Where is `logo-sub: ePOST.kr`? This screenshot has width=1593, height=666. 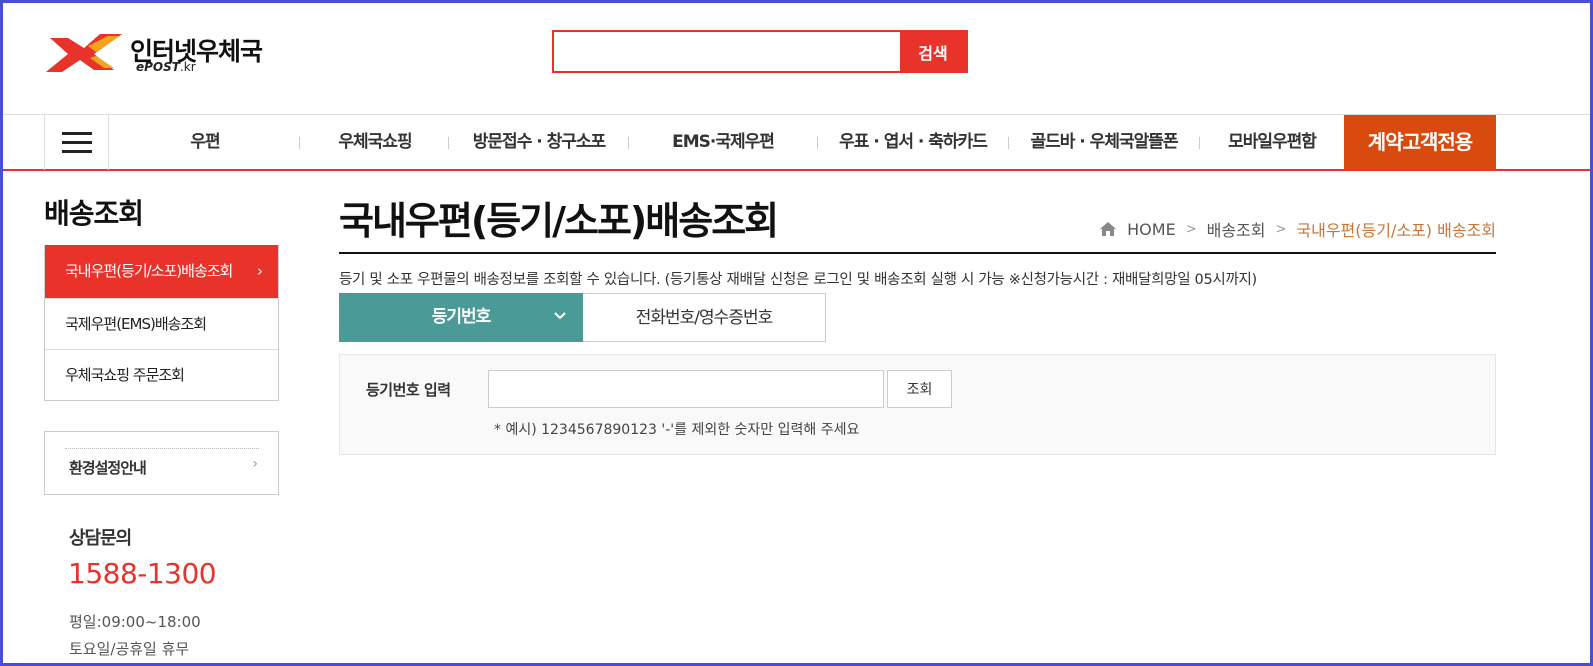 logo-sub: ePOST.kr is located at coordinates (166, 67).